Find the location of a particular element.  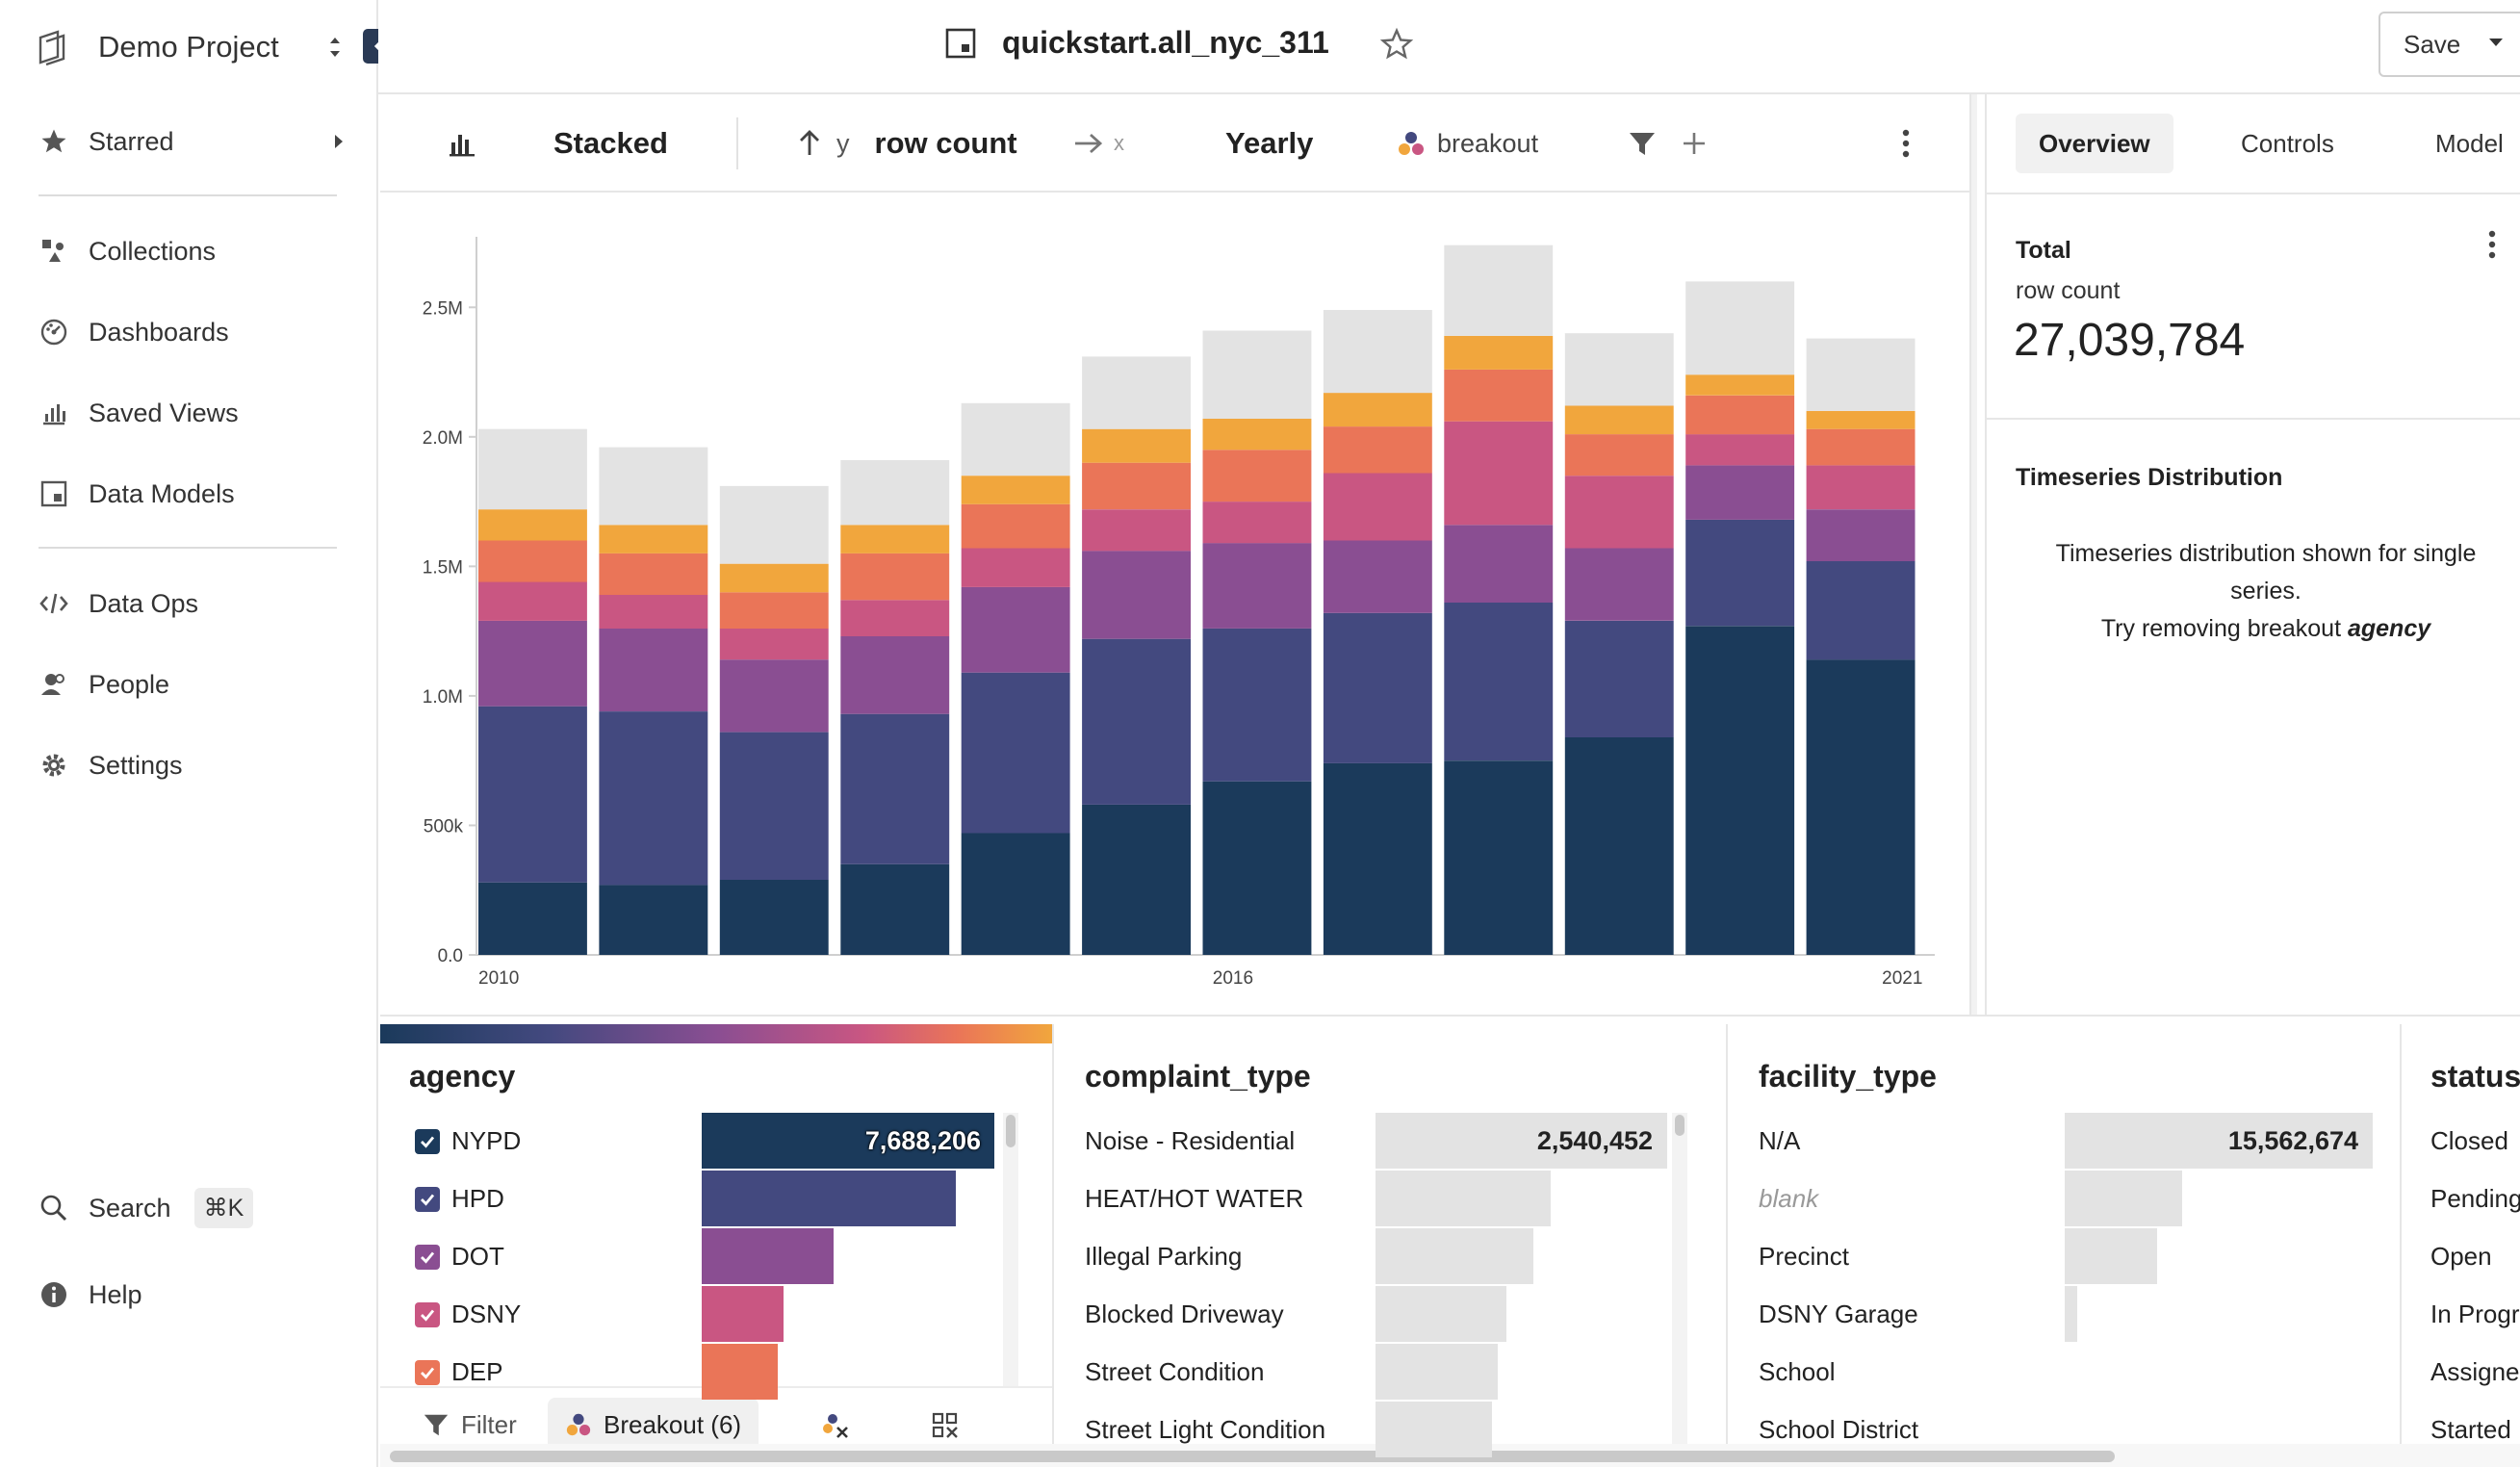

kebab-menu-icon is located at coordinates (1906, 143).